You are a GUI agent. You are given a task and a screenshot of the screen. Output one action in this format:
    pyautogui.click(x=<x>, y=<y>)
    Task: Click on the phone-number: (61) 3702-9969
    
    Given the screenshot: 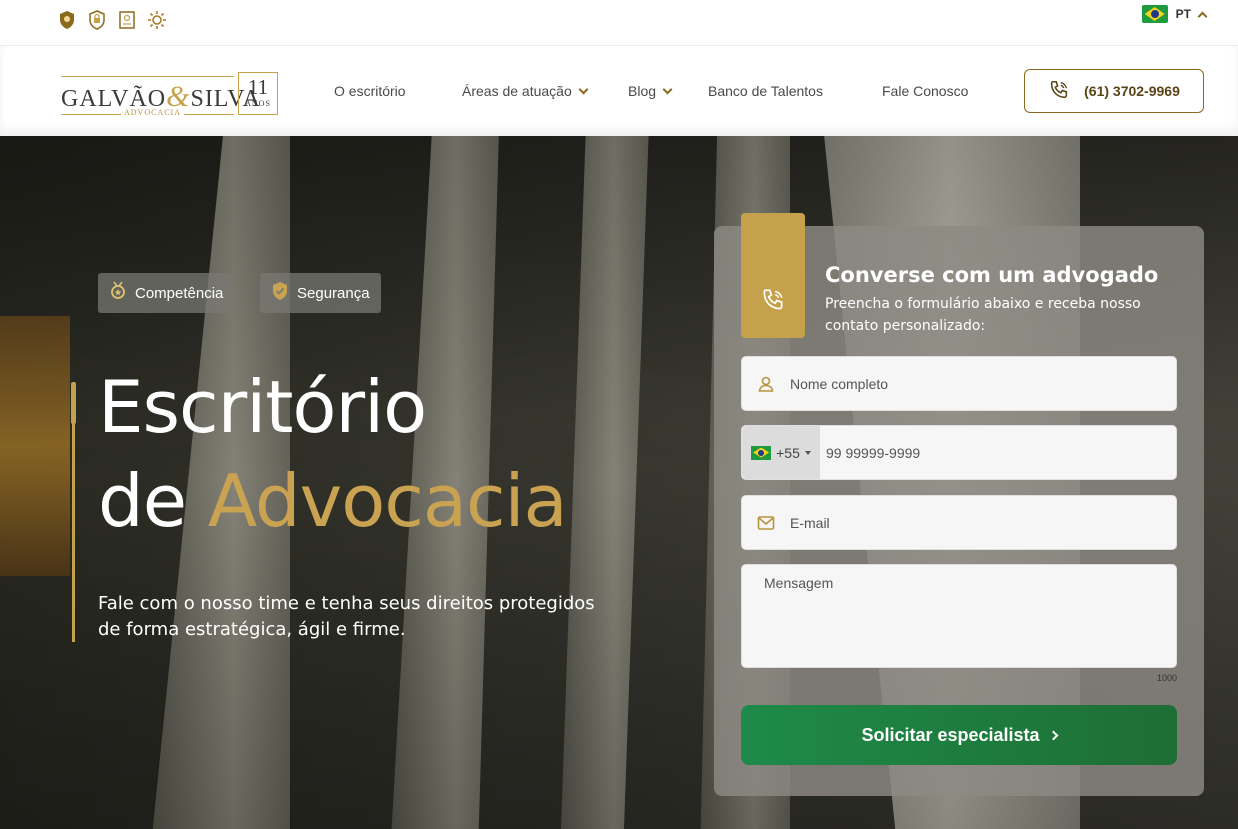 What is the action you would take?
    pyautogui.click(x=1132, y=91)
    